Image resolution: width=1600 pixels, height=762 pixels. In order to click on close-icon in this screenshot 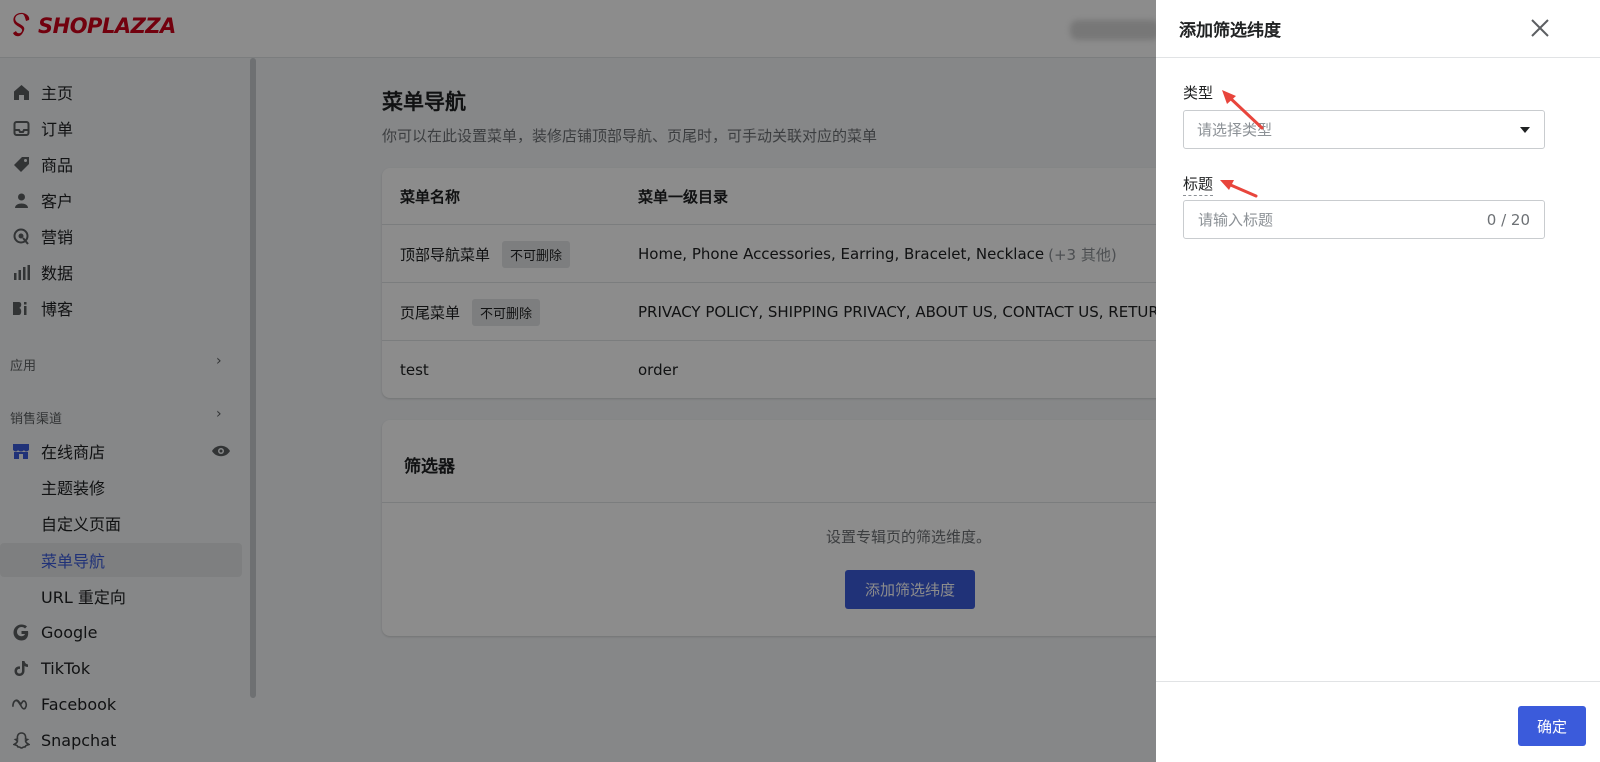, I will do `click(1540, 28)`.